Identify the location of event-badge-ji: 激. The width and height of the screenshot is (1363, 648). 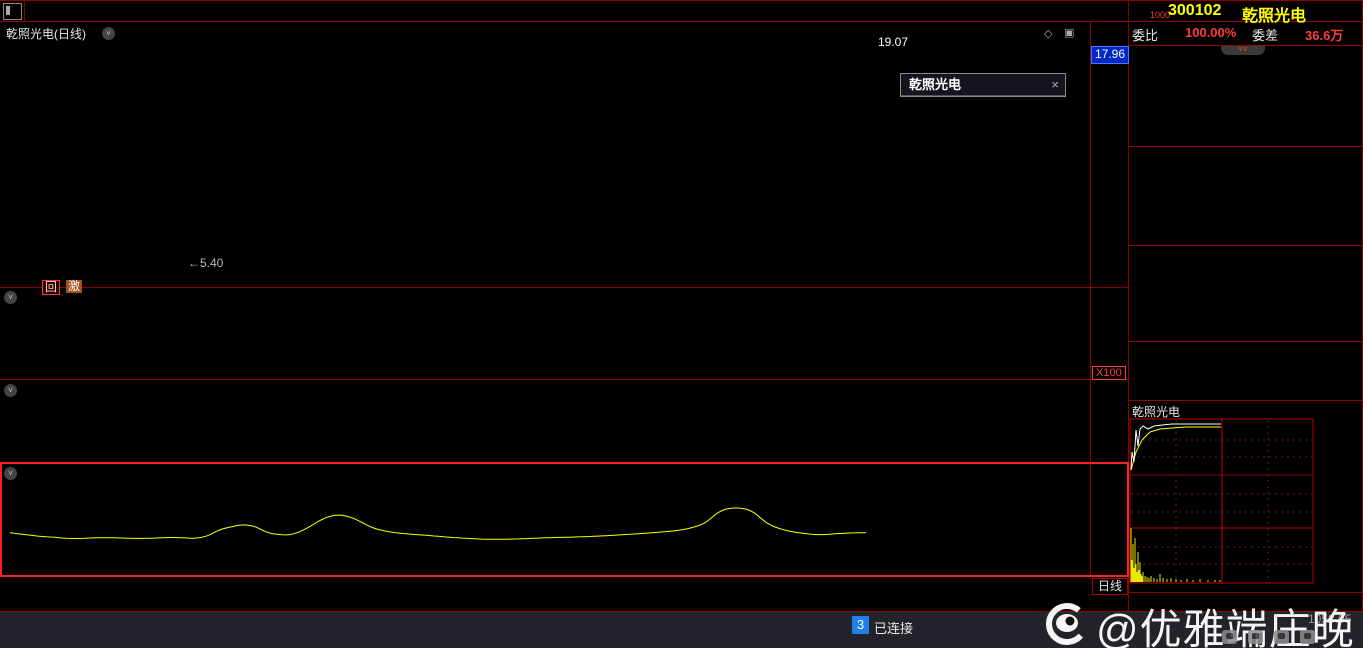
(74, 286).